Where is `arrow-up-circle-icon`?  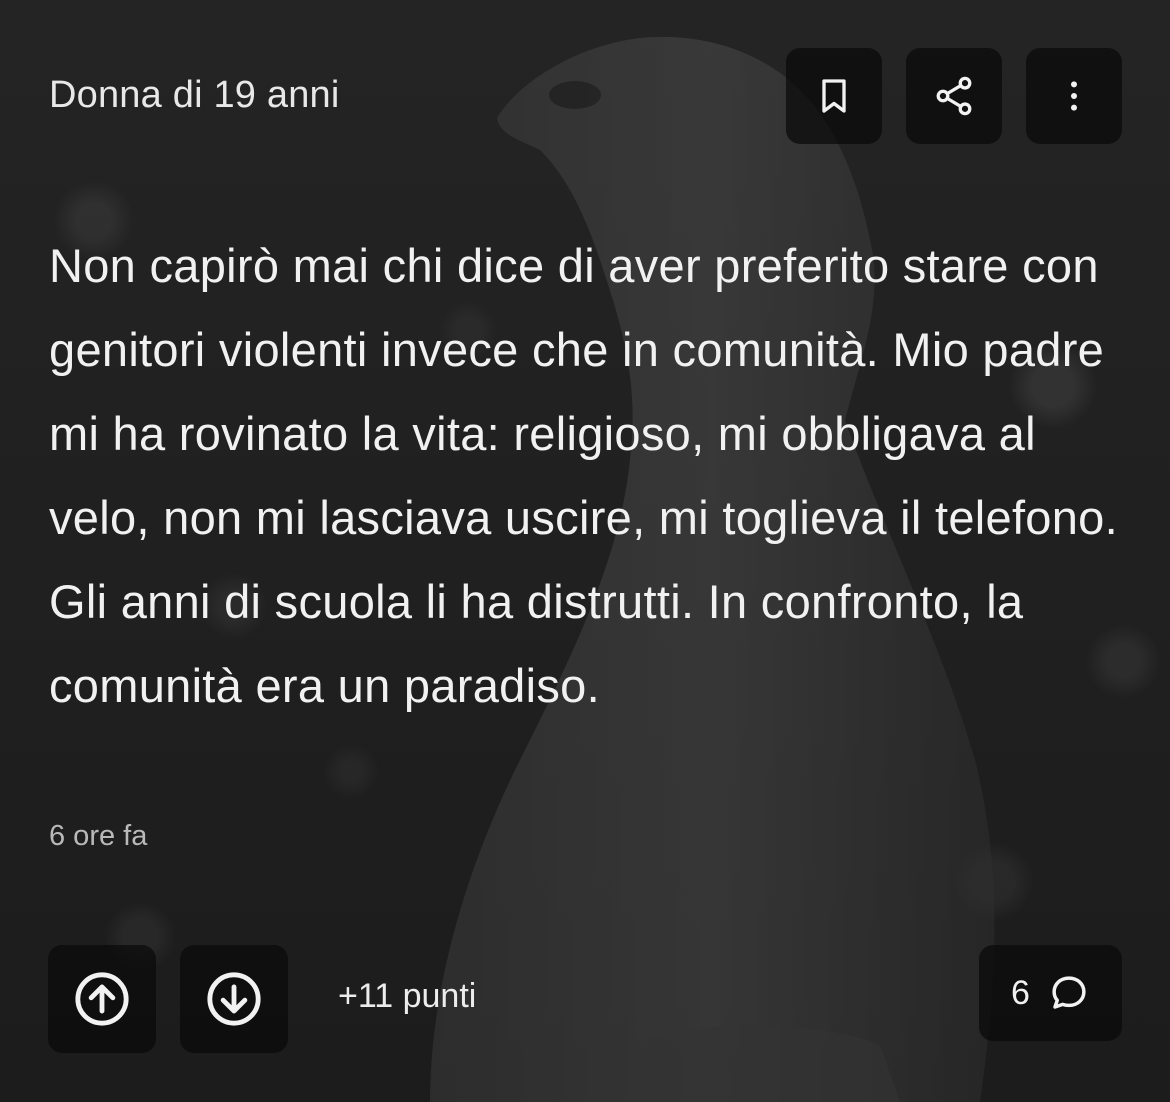
arrow-up-circle-icon is located at coordinates (102, 999).